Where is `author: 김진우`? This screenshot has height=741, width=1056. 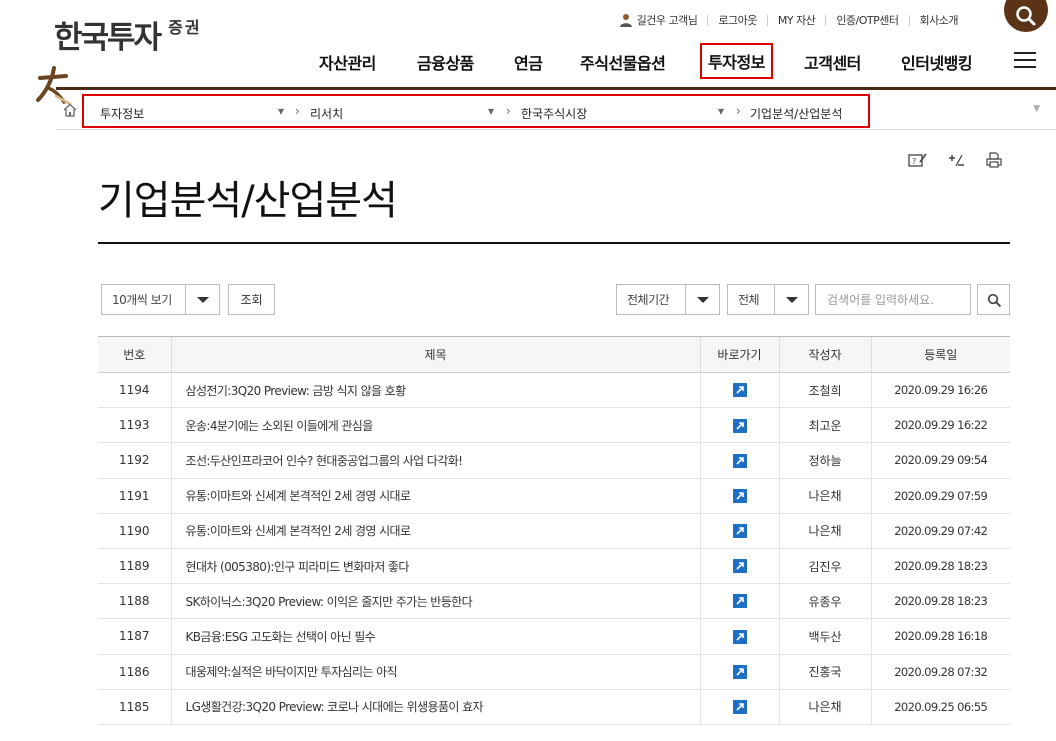 author: 김진우 is located at coordinates (824, 566).